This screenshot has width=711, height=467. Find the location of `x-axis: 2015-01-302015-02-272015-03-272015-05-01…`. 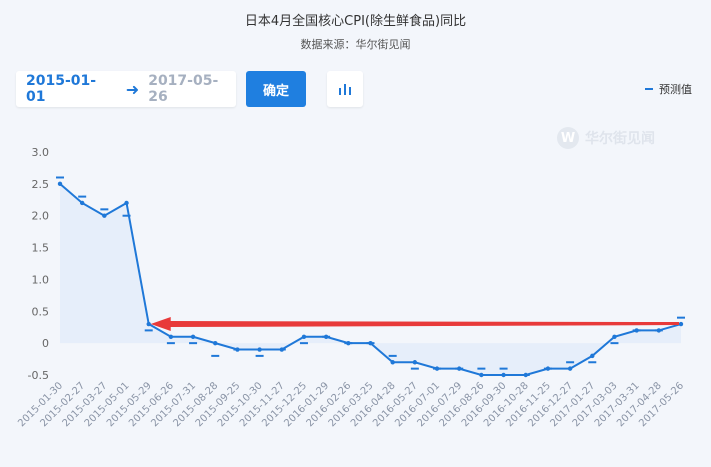

x-axis: 2015-01-302015-02-272015-03-272015-05-01… is located at coordinates (351, 404).